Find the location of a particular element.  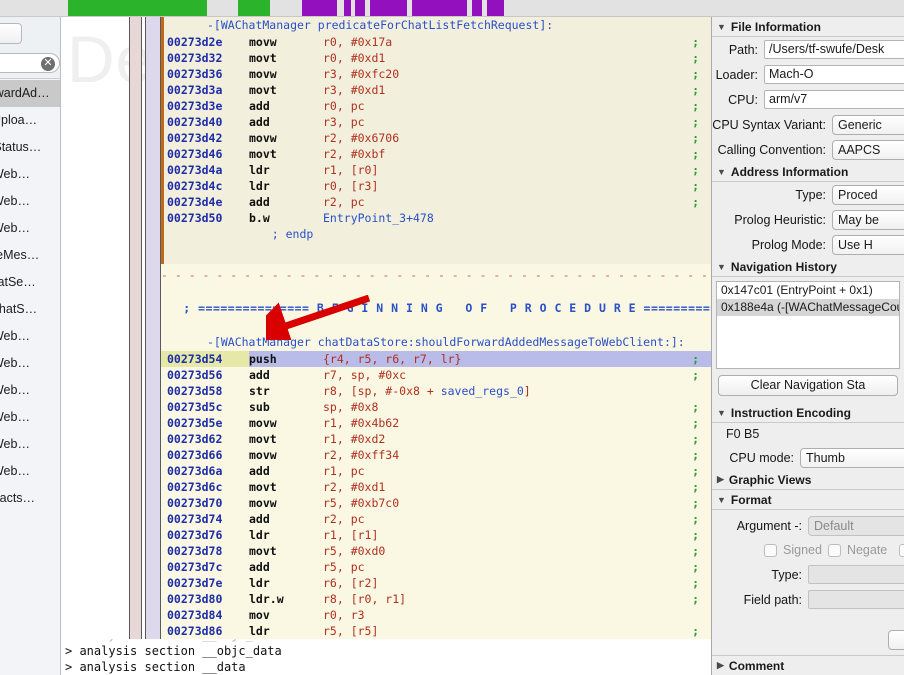

sidebar-segment-button is located at coordinates (11, 33).